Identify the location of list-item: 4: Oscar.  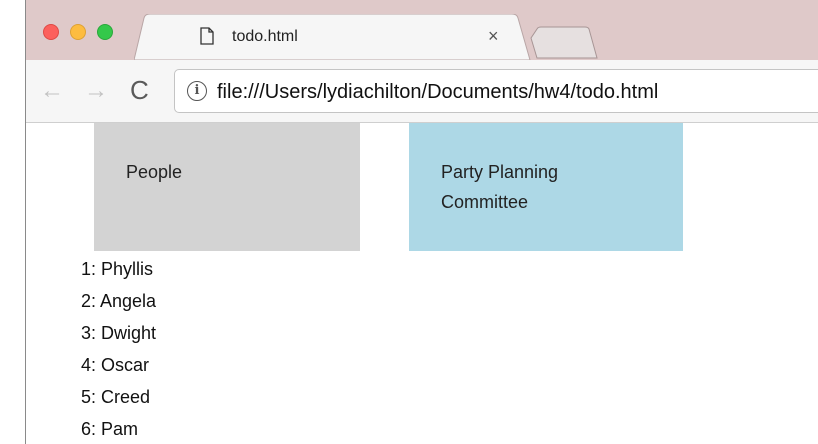
(115, 365).